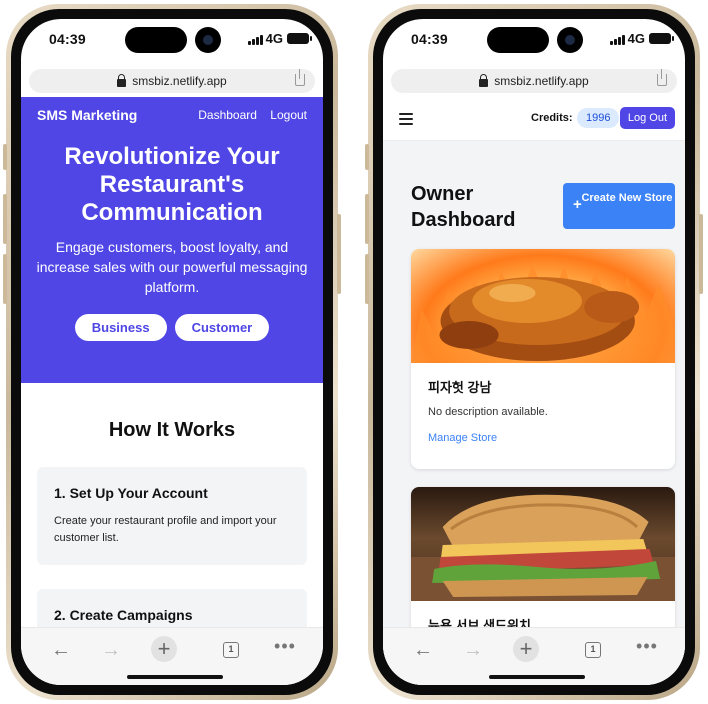 The width and height of the screenshot is (708, 704). What do you see at coordinates (227, 115) in the screenshot?
I see `nav-dashboard-link: Dashboard` at bounding box center [227, 115].